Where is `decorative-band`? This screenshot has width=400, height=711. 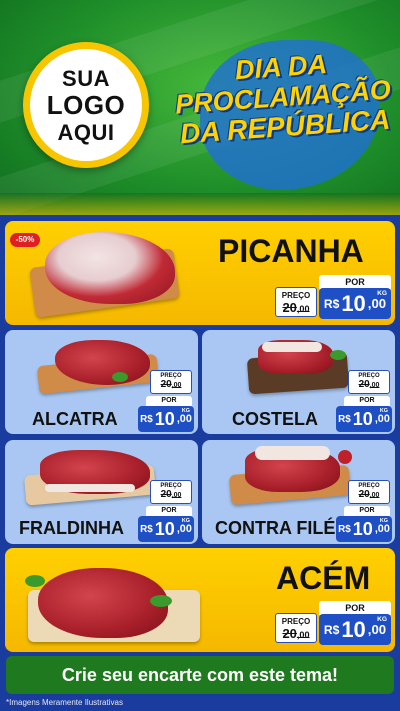 decorative-band is located at coordinates (200, 204).